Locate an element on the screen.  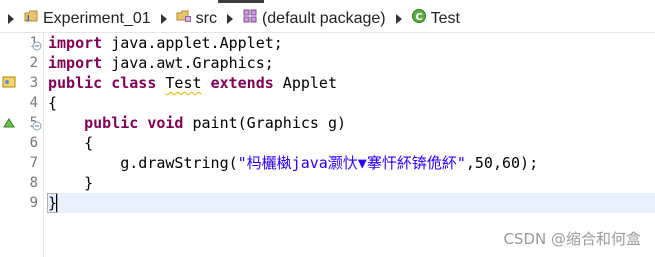
svg-text: C is located at coordinates (418, 17).